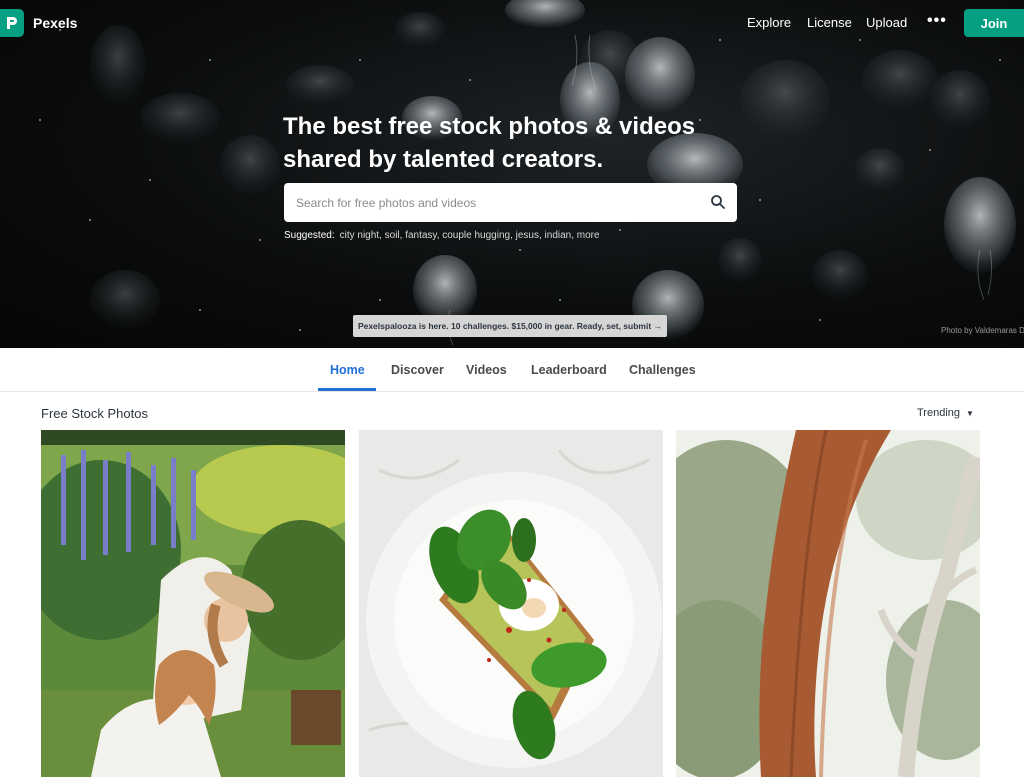 This screenshot has width=1024, height=777. I want to click on tab-videos: Videos, so click(486, 370).